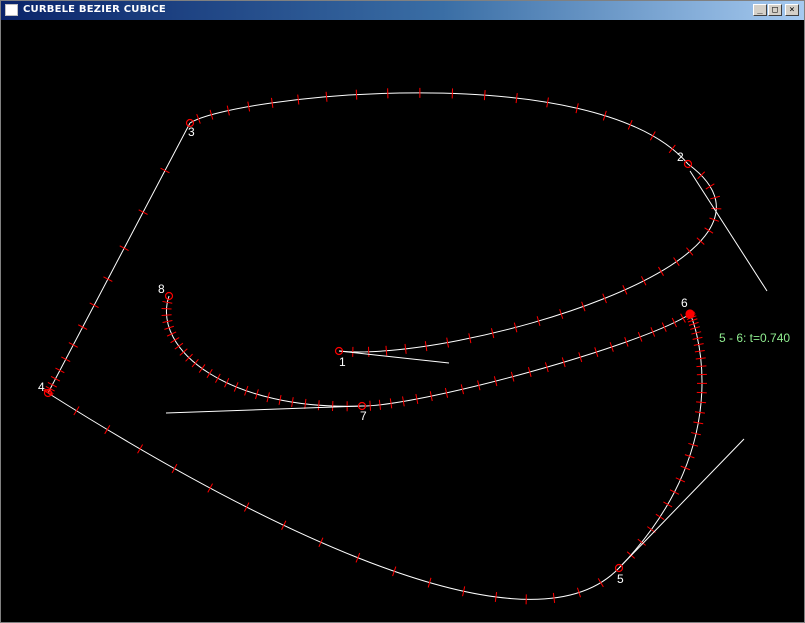 Image resolution: width=805 pixels, height=623 pixels. Describe the element at coordinates (11, 10) in the screenshot. I see `app-icon` at that location.